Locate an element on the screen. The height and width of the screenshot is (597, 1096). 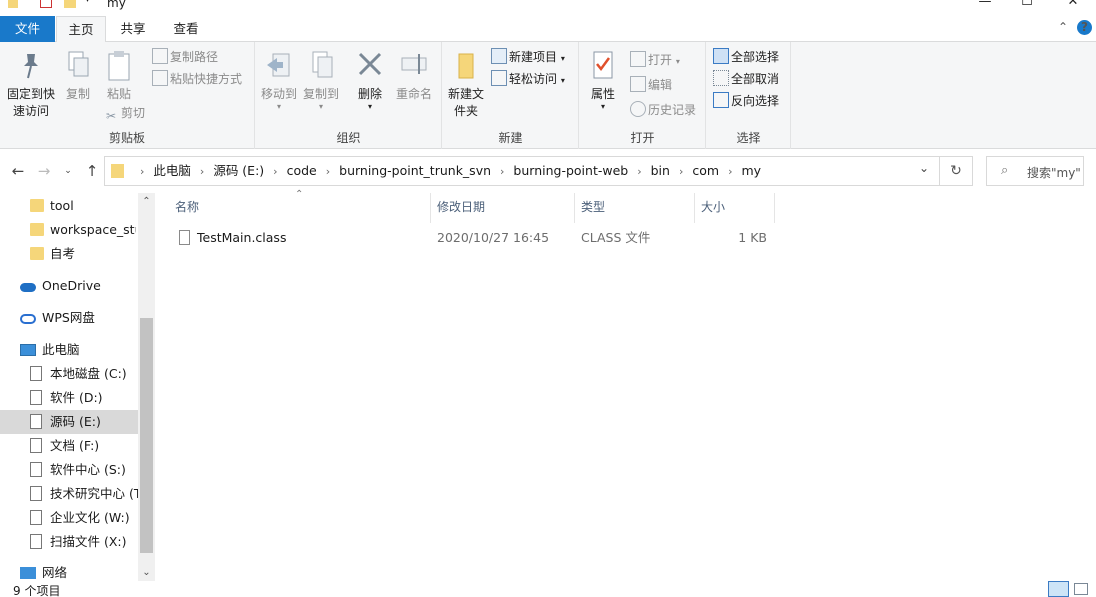
help-icon: ? is located at coordinates (1084, 27).